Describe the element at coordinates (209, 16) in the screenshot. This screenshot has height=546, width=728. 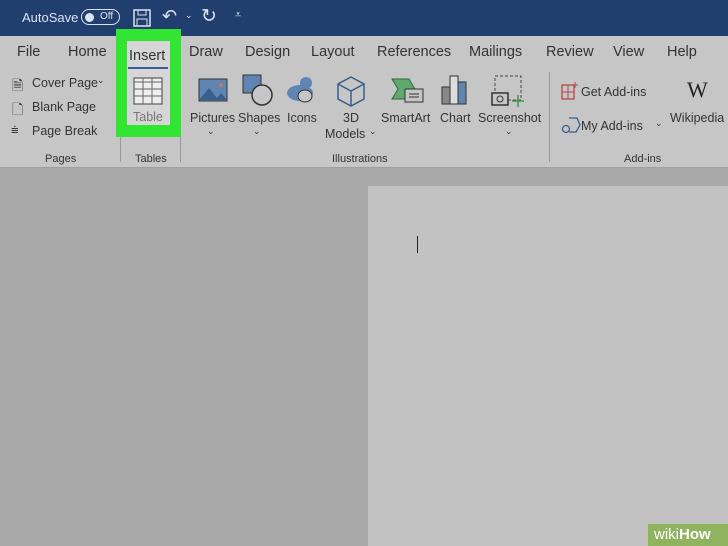
I see `redo-icon: ↻` at that location.